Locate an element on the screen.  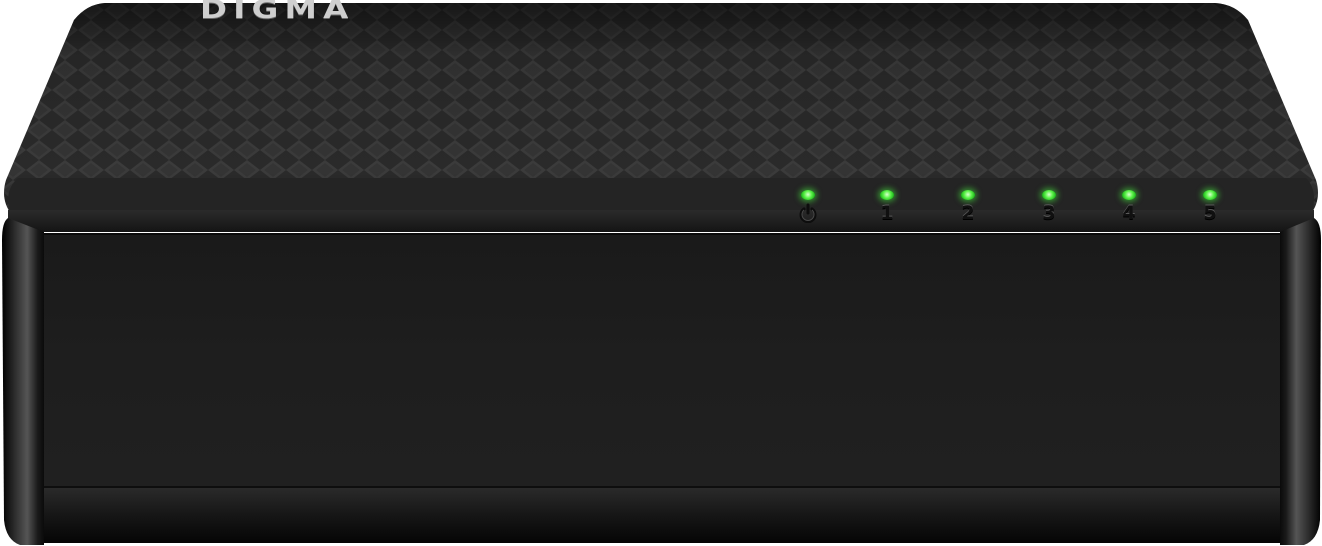
port-label: 2 is located at coordinates (968, 213).